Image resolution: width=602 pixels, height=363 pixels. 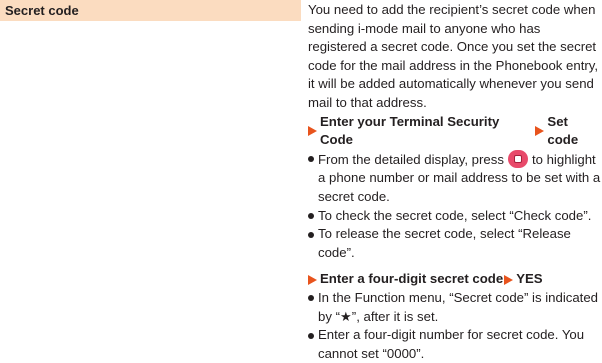 What do you see at coordinates (529, 279) in the screenshot?
I see `step-2-part-2: YES` at bounding box center [529, 279].